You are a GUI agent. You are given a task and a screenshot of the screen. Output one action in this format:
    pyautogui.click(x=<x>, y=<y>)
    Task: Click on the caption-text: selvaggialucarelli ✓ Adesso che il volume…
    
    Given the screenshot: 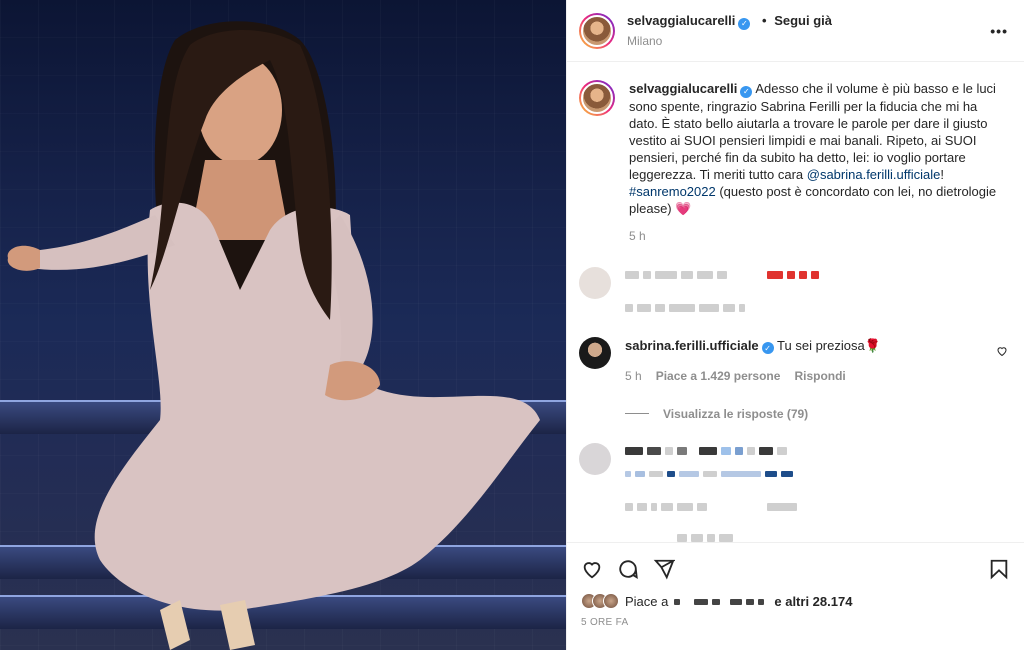 What is the action you would take?
    pyautogui.click(x=818, y=148)
    